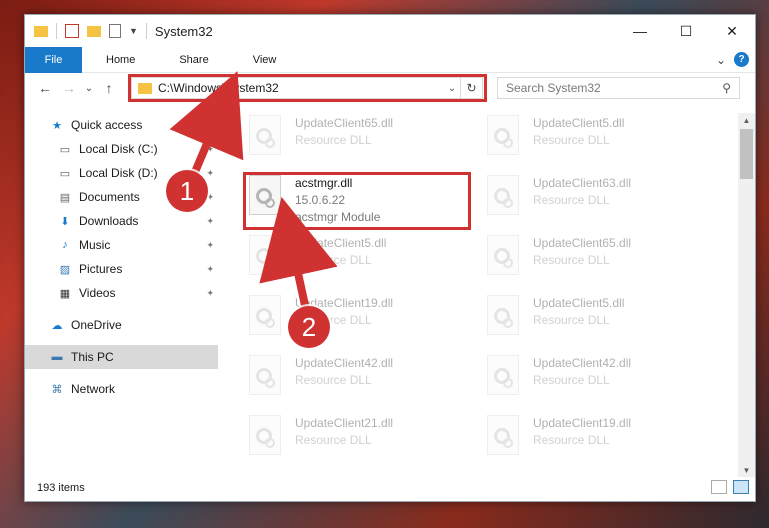 This screenshot has width=769, height=528. I want to click on sidebar-item-label: Network, so click(93, 389).